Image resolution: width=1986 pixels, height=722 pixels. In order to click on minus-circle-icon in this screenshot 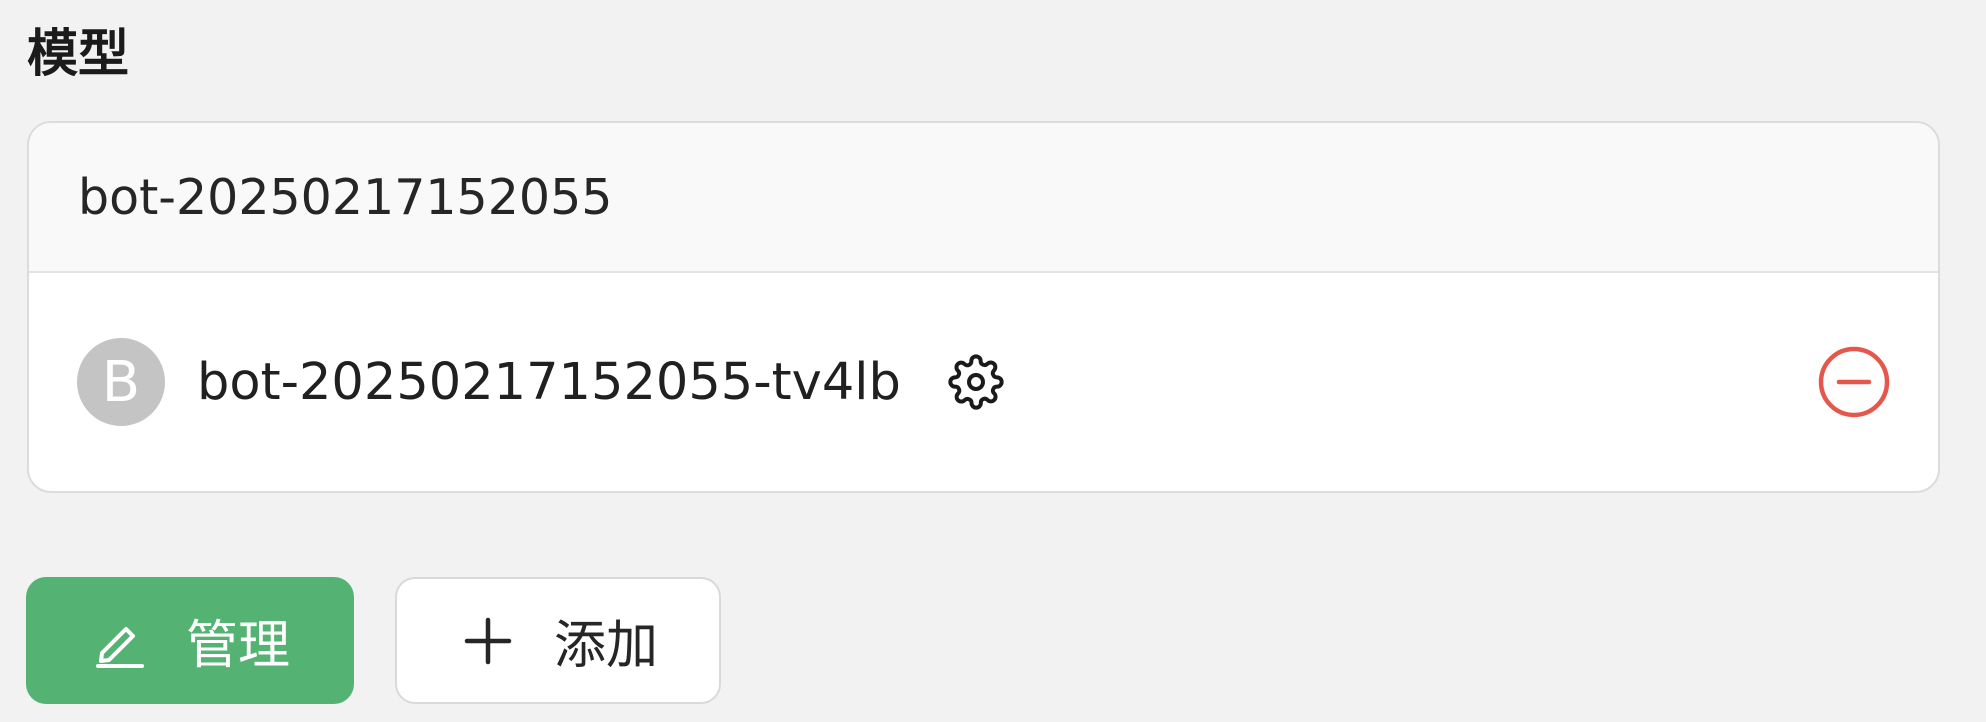, I will do `click(1854, 382)`.